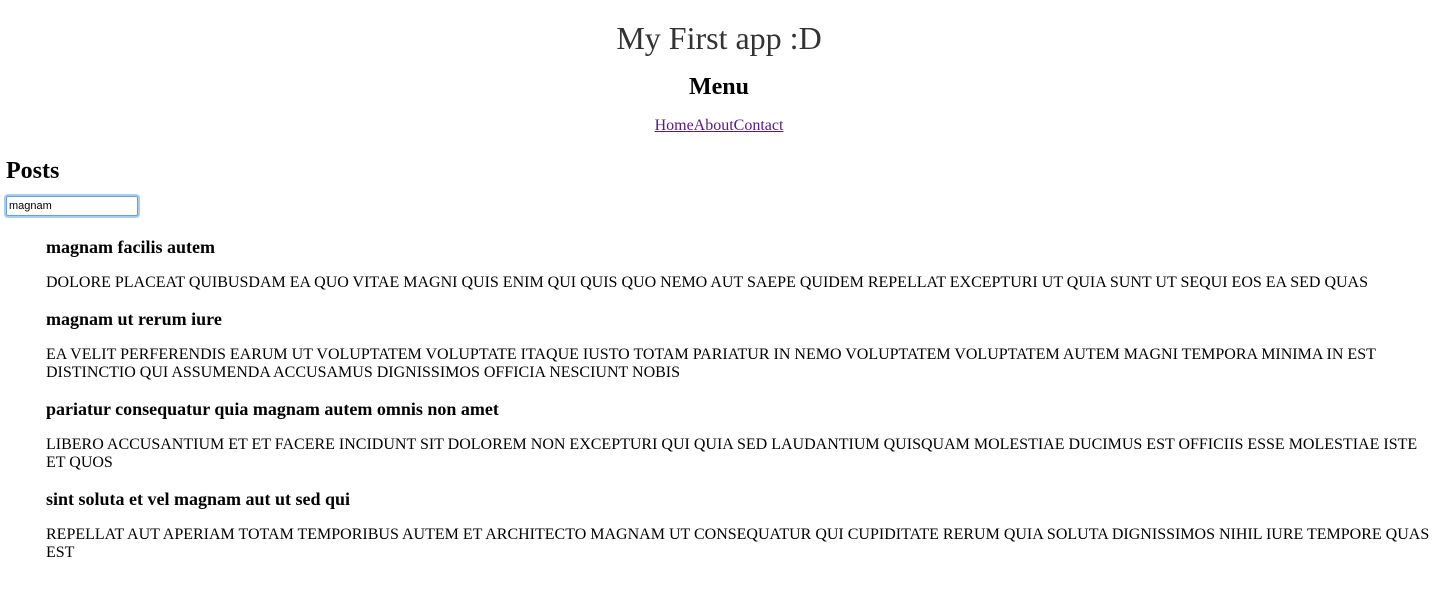 The image size is (1438, 591). What do you see at coordinates (719, 87) in the screenshot?
I see `menu-heading: Menu` at bounding box center [719, 87].